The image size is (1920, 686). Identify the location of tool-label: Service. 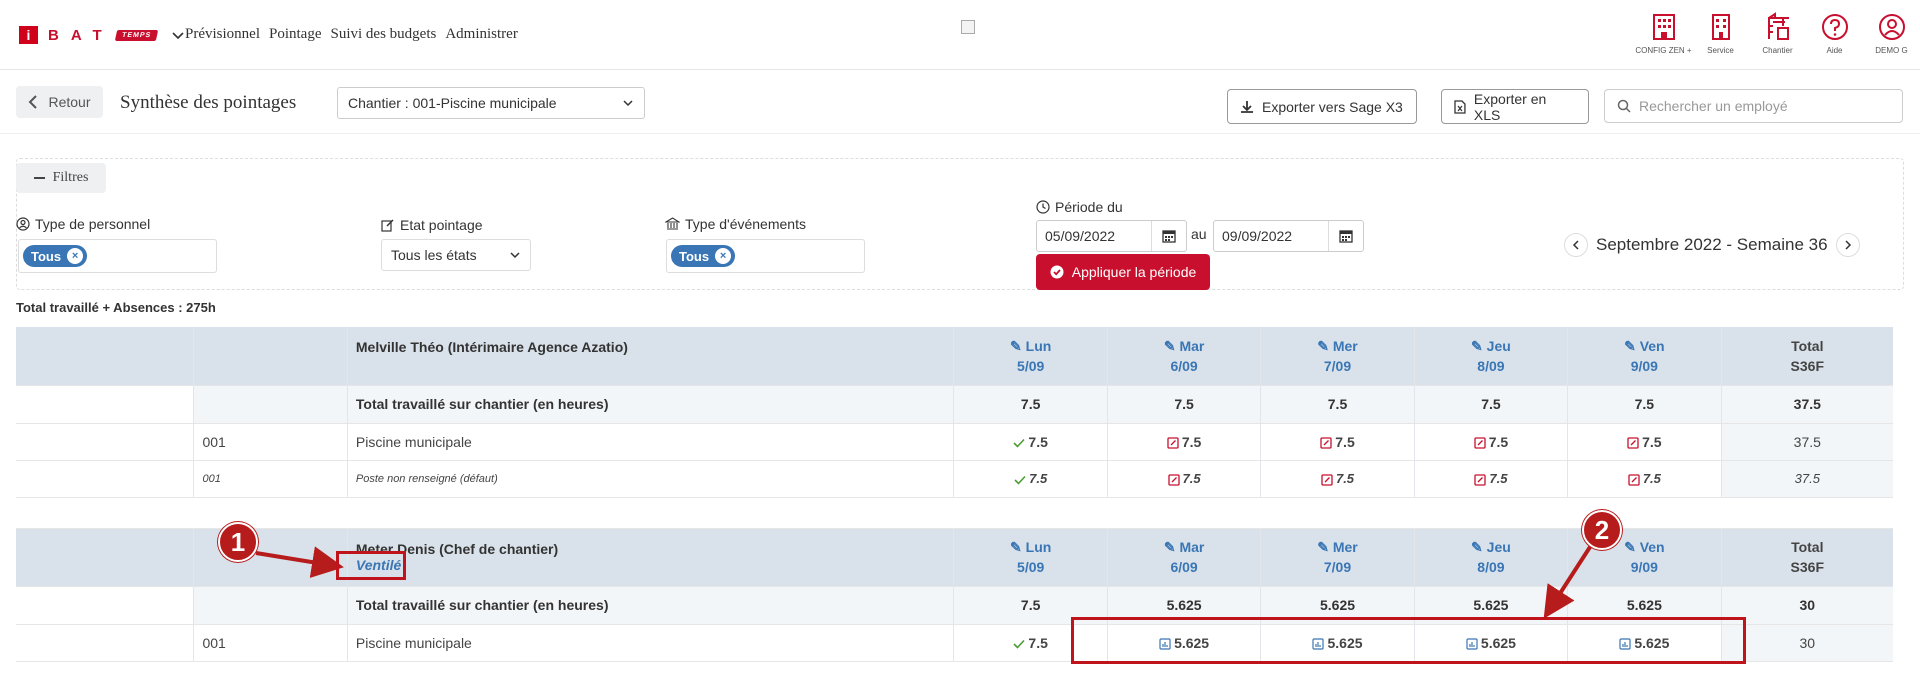
(1720, 50).